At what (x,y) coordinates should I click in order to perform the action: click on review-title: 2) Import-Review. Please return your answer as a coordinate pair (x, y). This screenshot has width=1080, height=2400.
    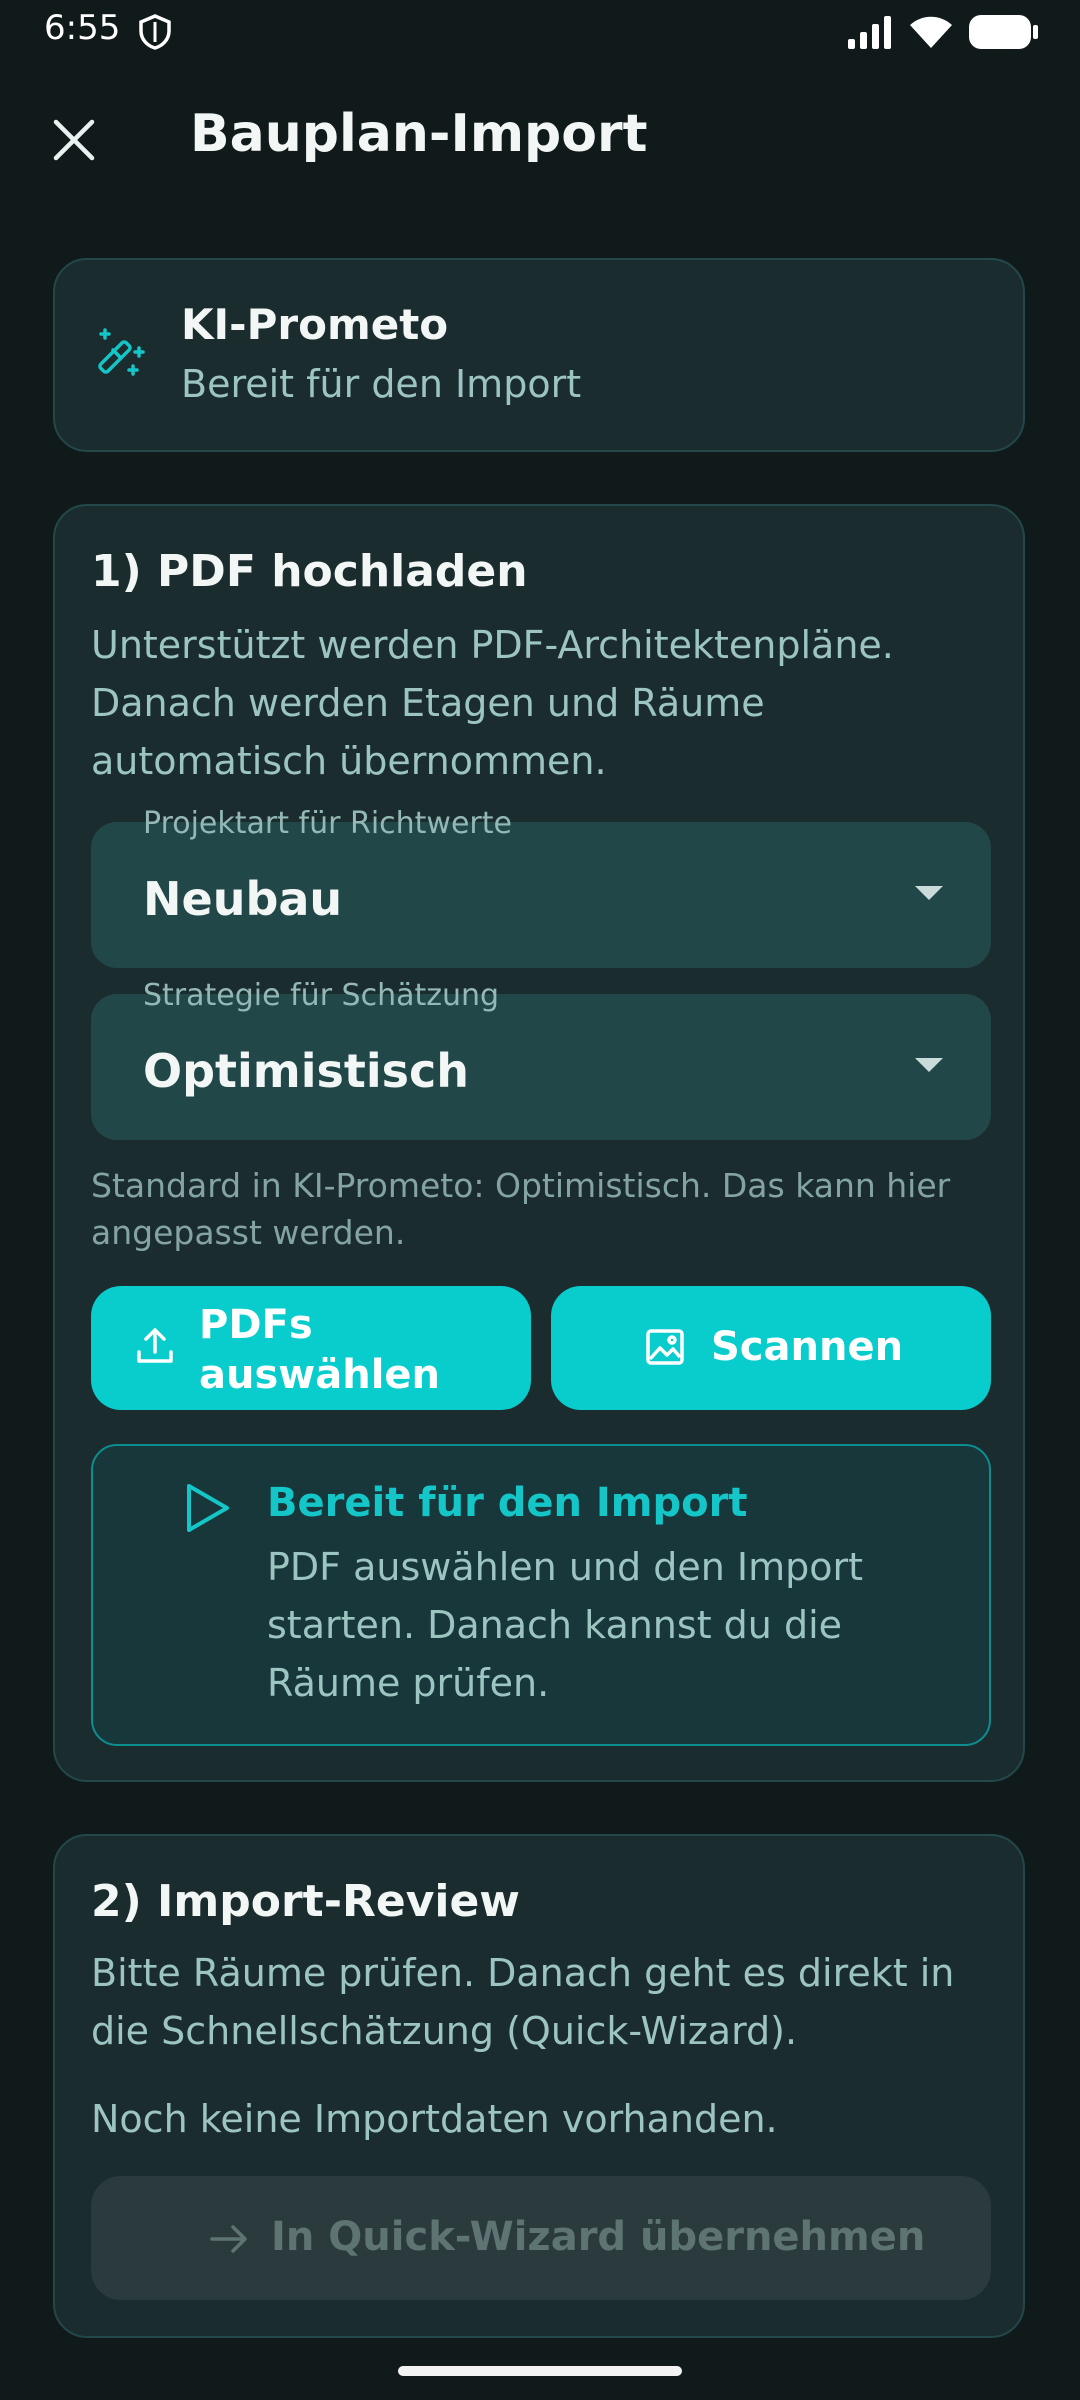
    Looking at the image, I should click on (305, 1901).